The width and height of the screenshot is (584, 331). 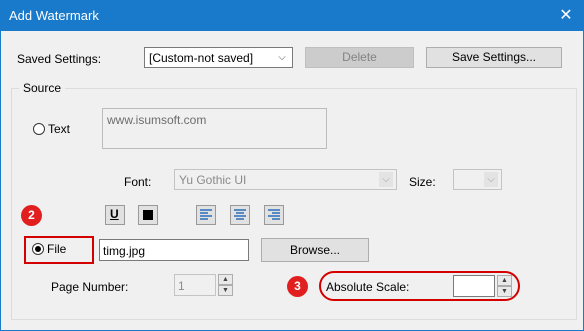 What do you see at coordinates (285, 179) in the screenshot?
I see `font-select: Yu Gothic UI ⌵` at bounding box center [285, 179].